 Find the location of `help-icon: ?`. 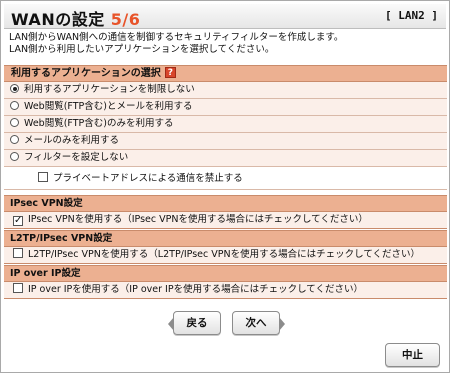

help-icon: ? is located at coordinates (170, 72).